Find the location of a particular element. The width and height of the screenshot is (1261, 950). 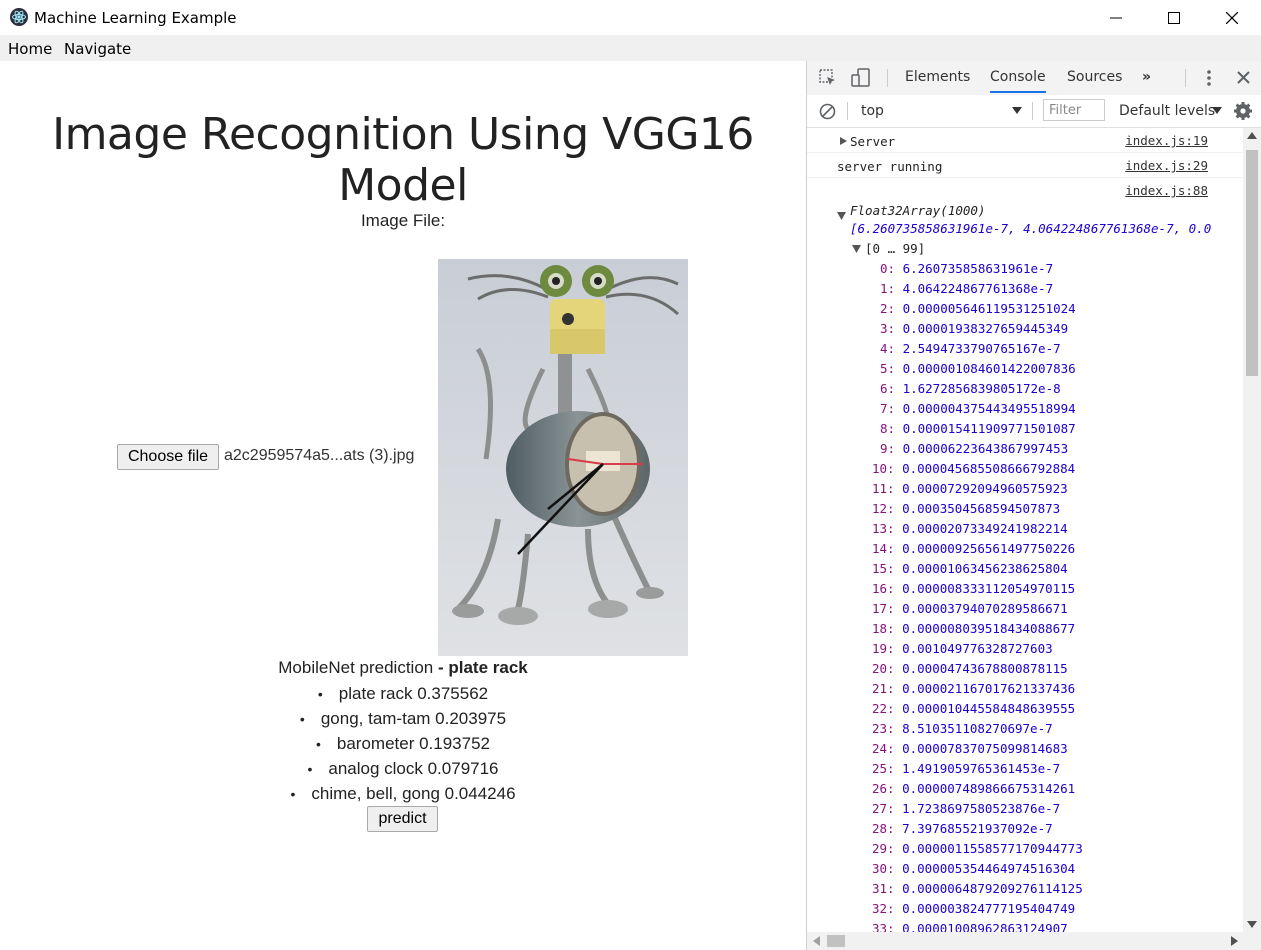

kebab-menu-icon is located at coordinates (1209, 78).